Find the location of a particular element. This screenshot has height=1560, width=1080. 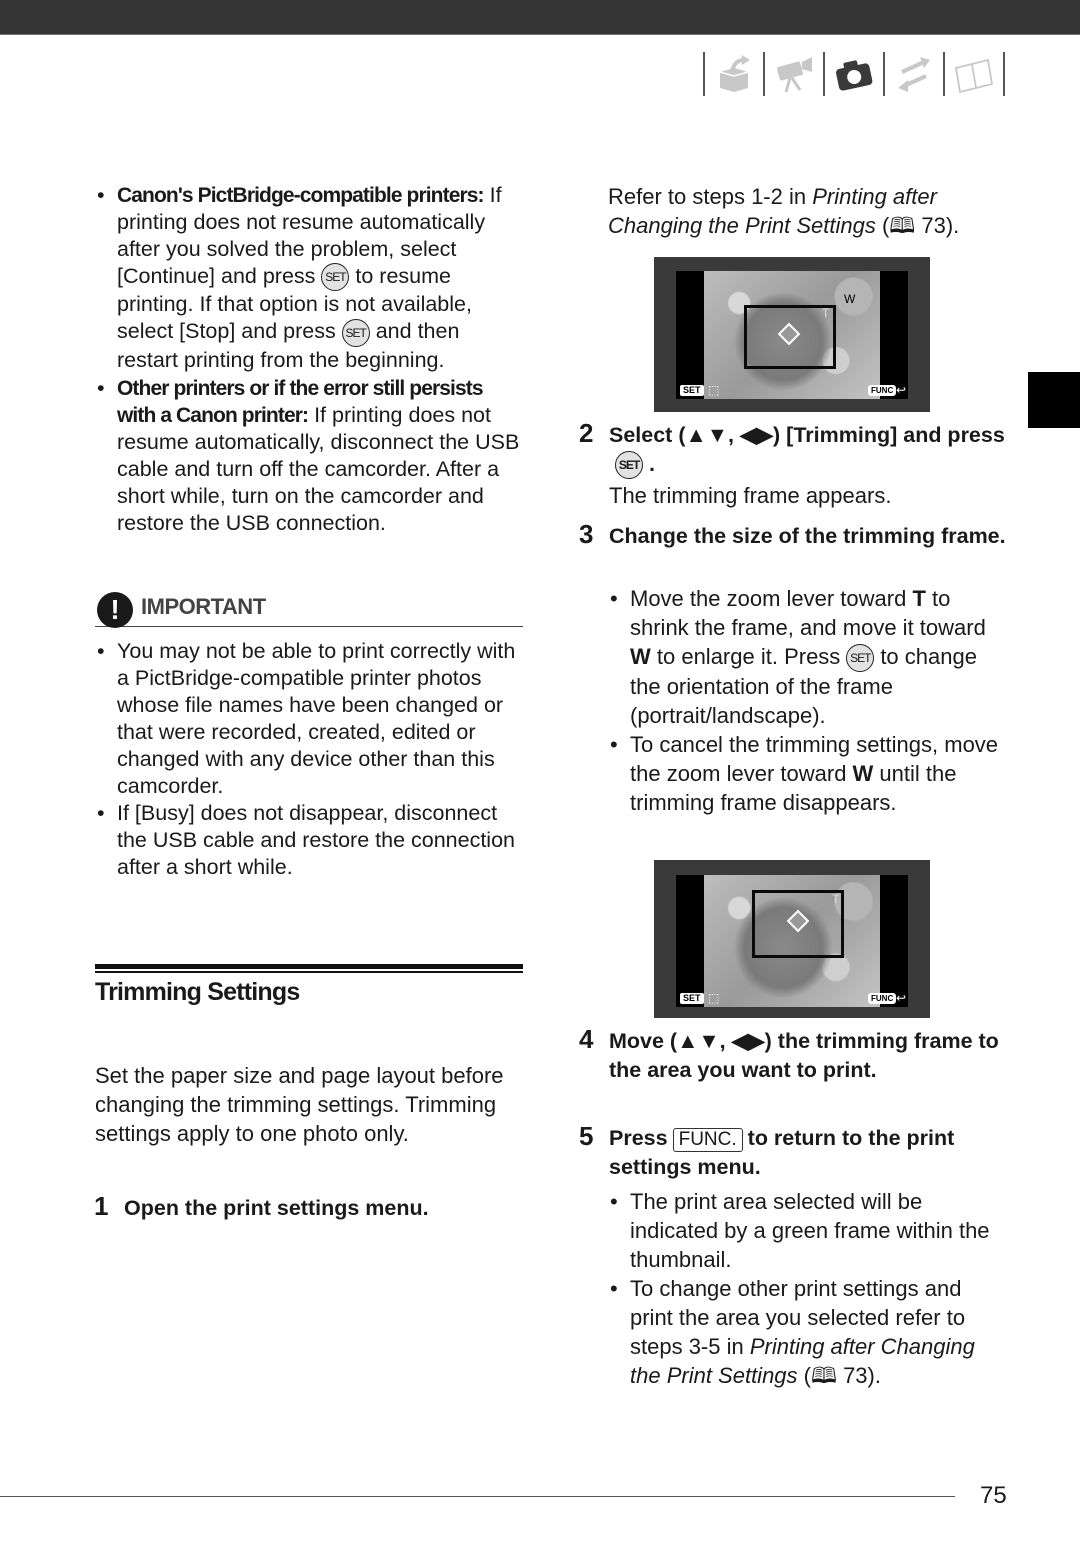

wide-marker: W is located at coordinates (850, 299).